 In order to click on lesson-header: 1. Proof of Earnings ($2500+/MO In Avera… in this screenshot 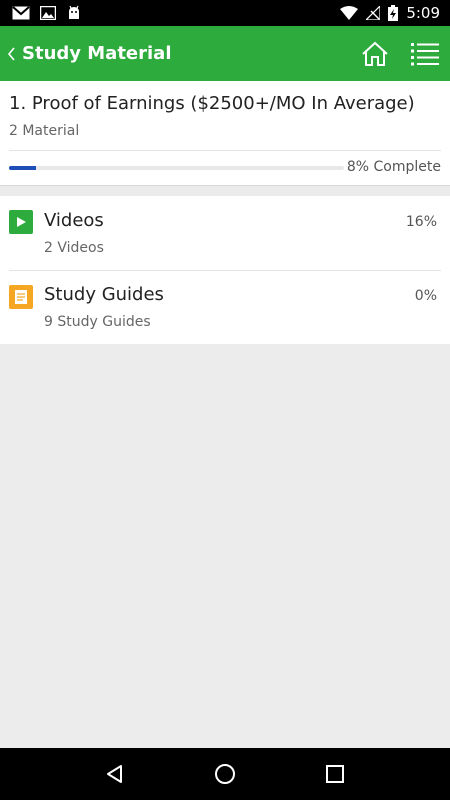, I will do `click(225, 133)`.